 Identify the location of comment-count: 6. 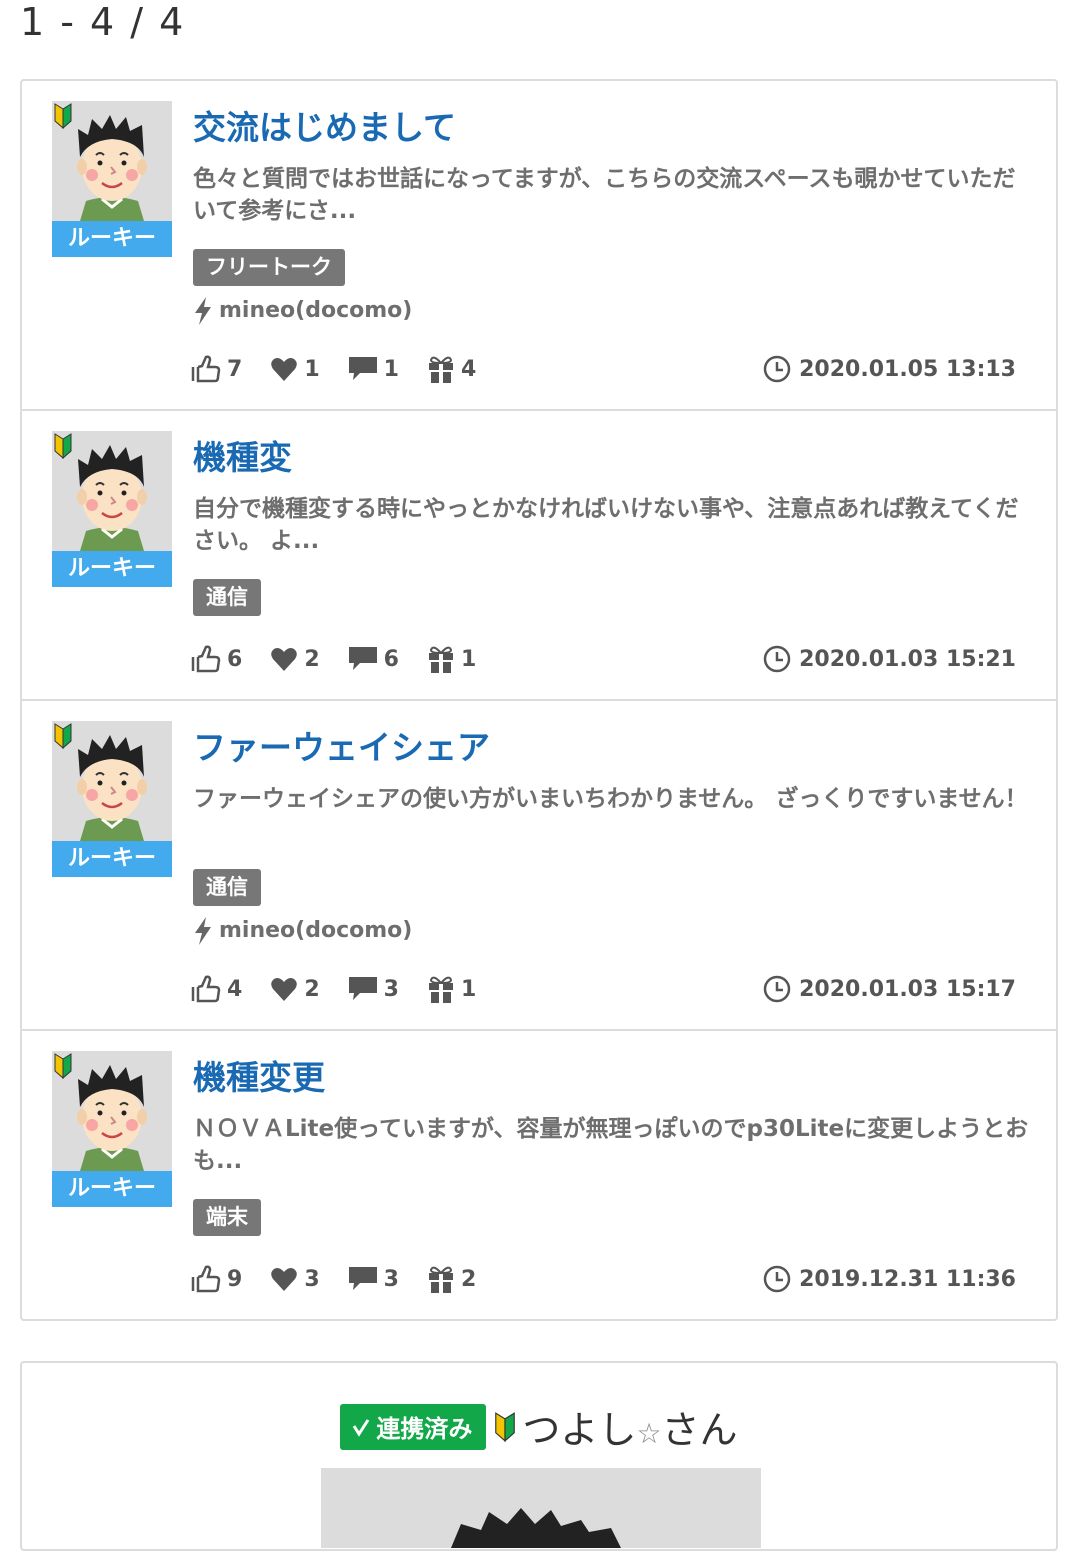
(373, 659).